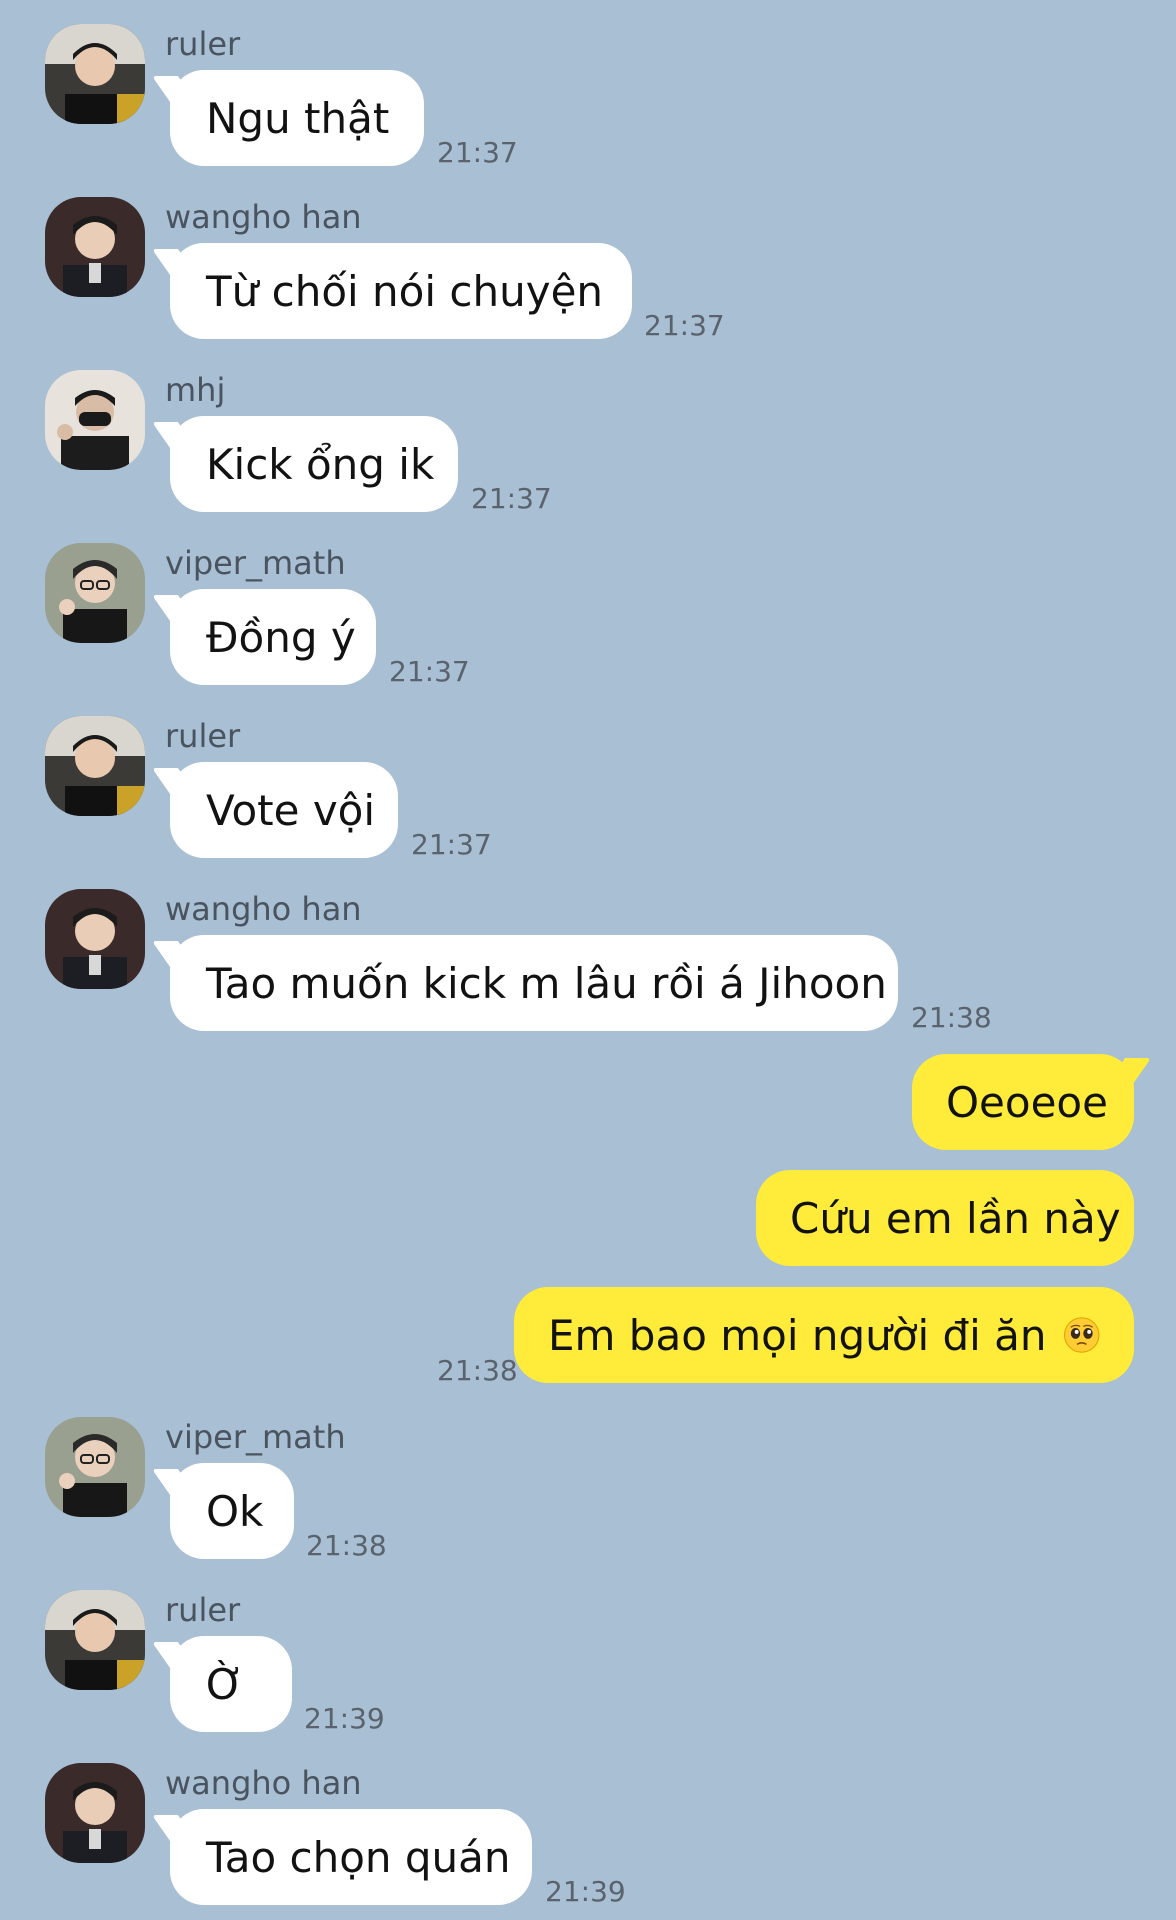 This screenshot has width=1176, height=1920. I want to click on message-bubble: Tao chọn quán, so click(351, 1857).